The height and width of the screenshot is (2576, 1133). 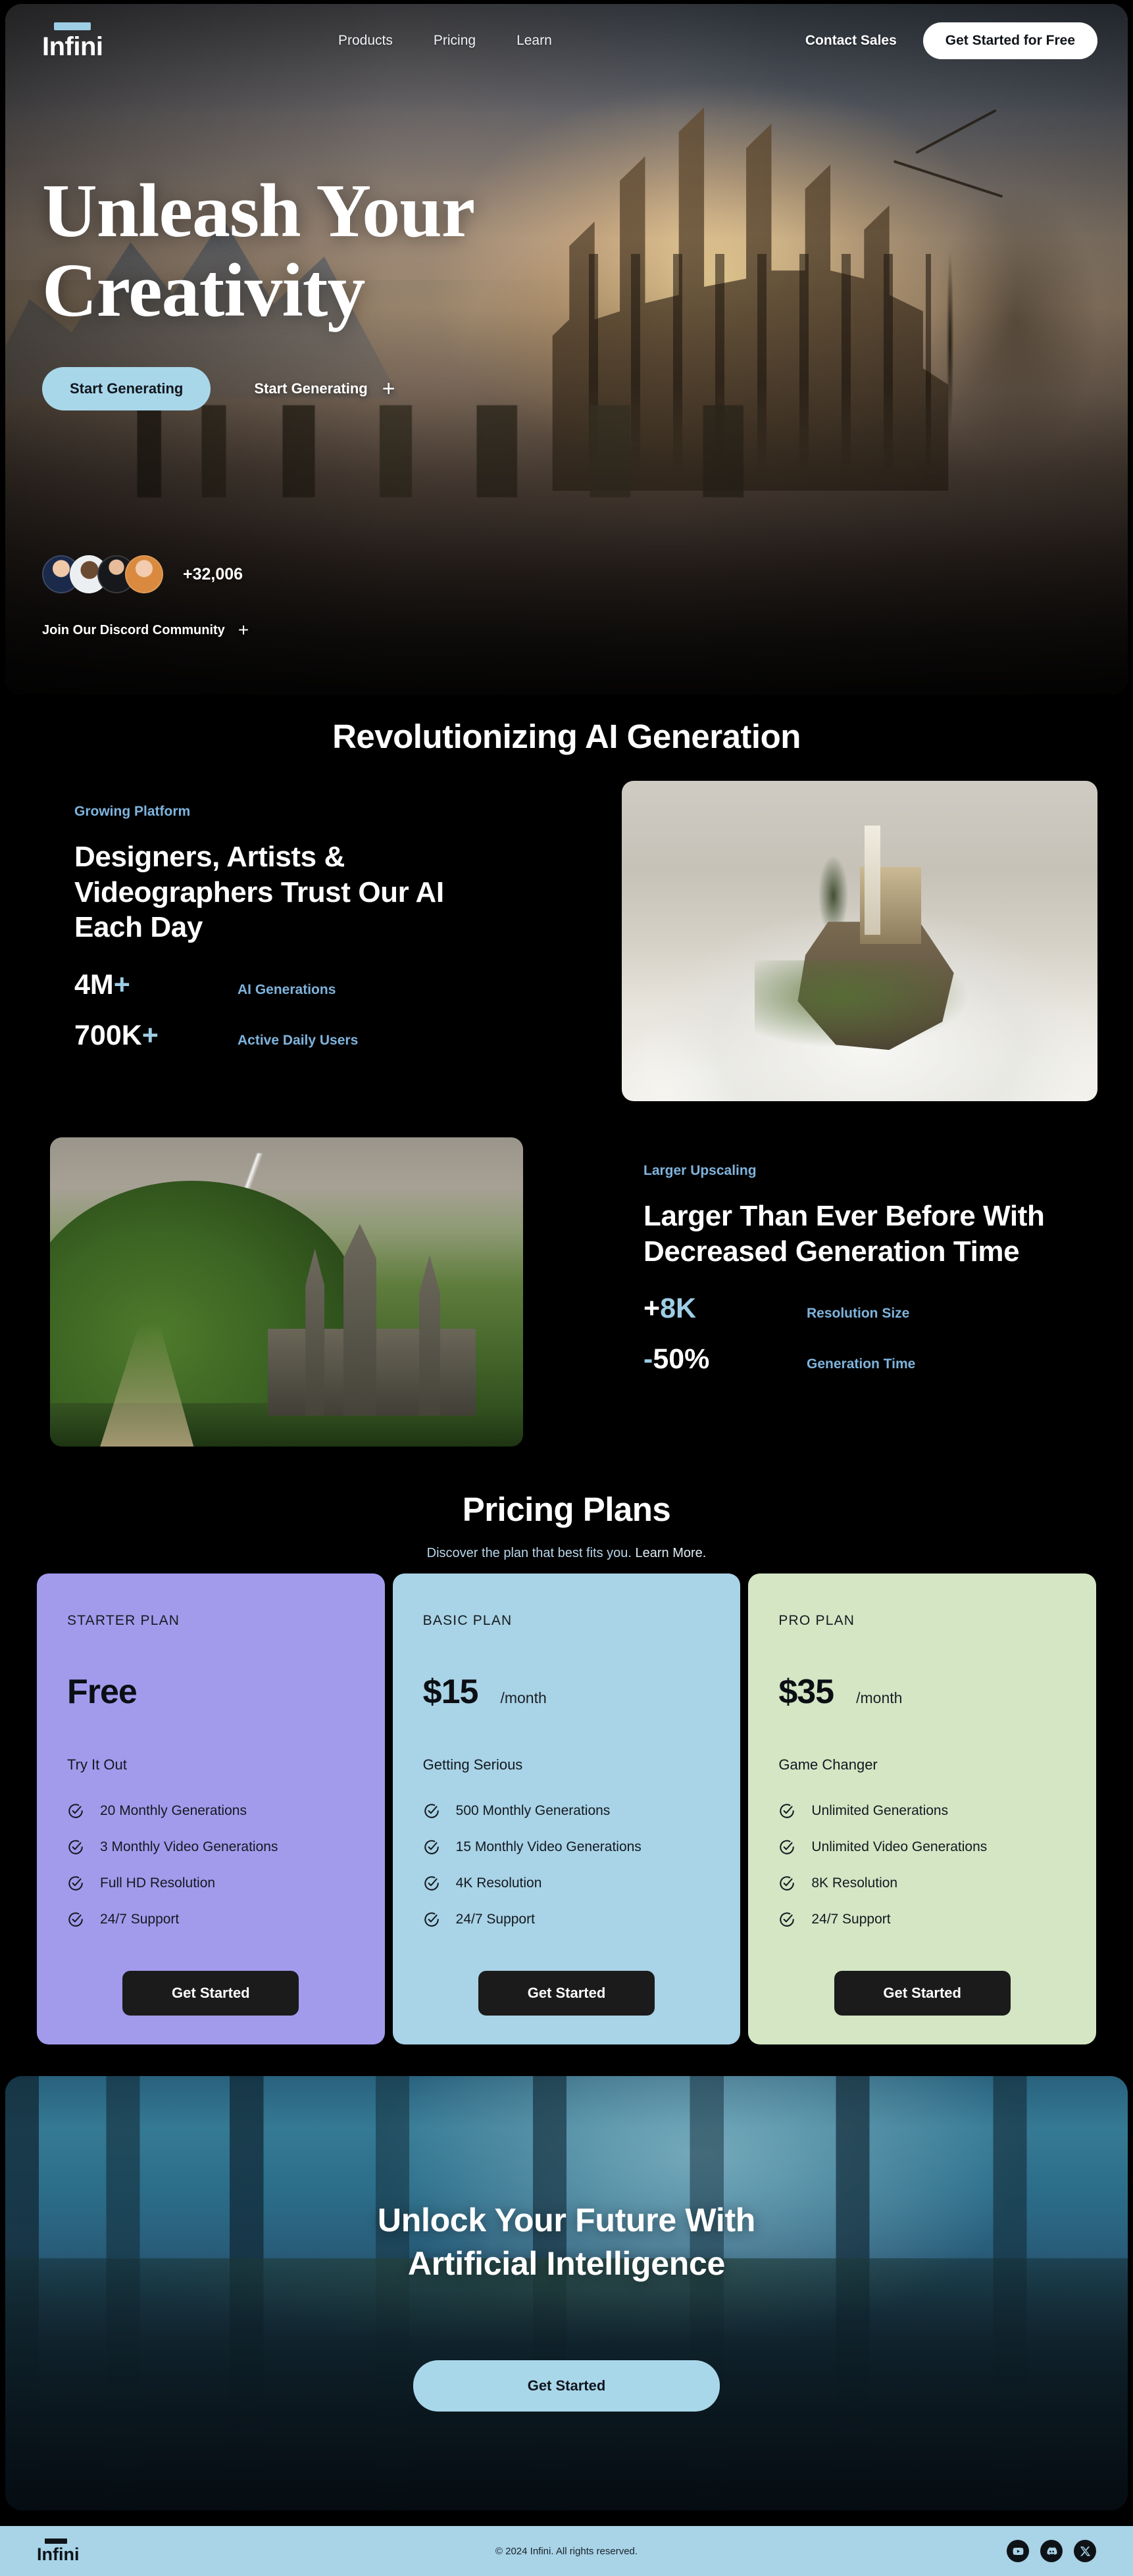 What do you see at coordinates (189, 1846) in the screenshot?
I see `plan-feature-label: 3 Monthly Video Generations` at bounding box center [189, 1846].